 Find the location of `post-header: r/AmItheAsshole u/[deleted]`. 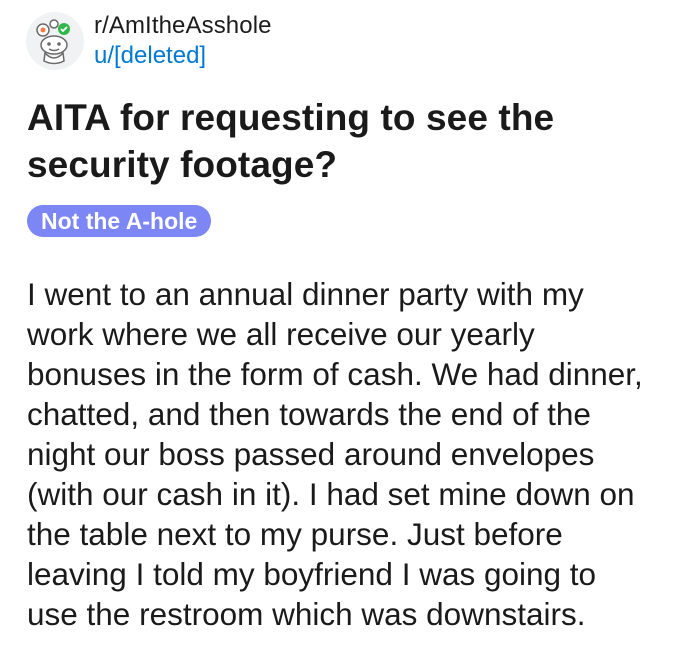

post-header: r/AmItheAsshole u/[deleted] is located at coordinates (149, 41).